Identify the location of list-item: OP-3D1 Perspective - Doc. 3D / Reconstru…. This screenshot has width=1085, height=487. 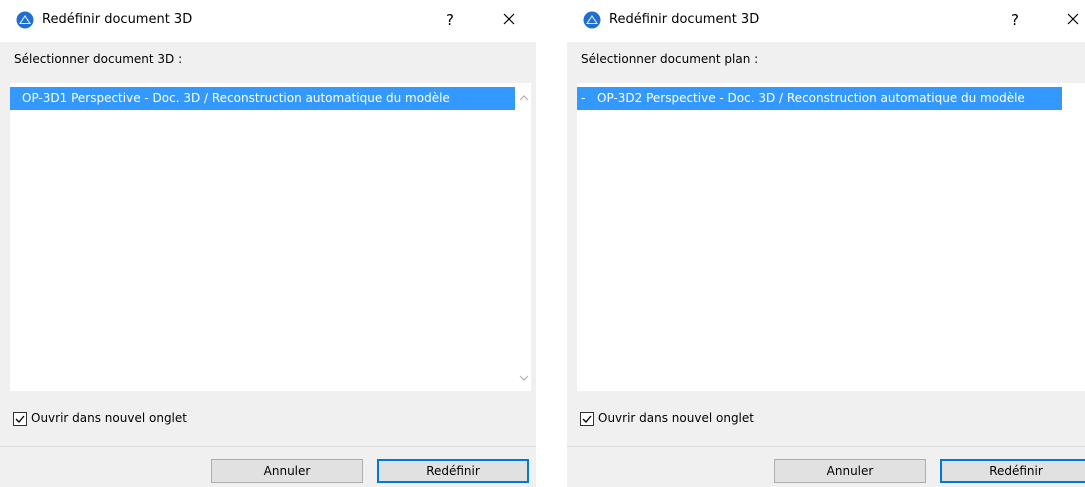
(262, 98).